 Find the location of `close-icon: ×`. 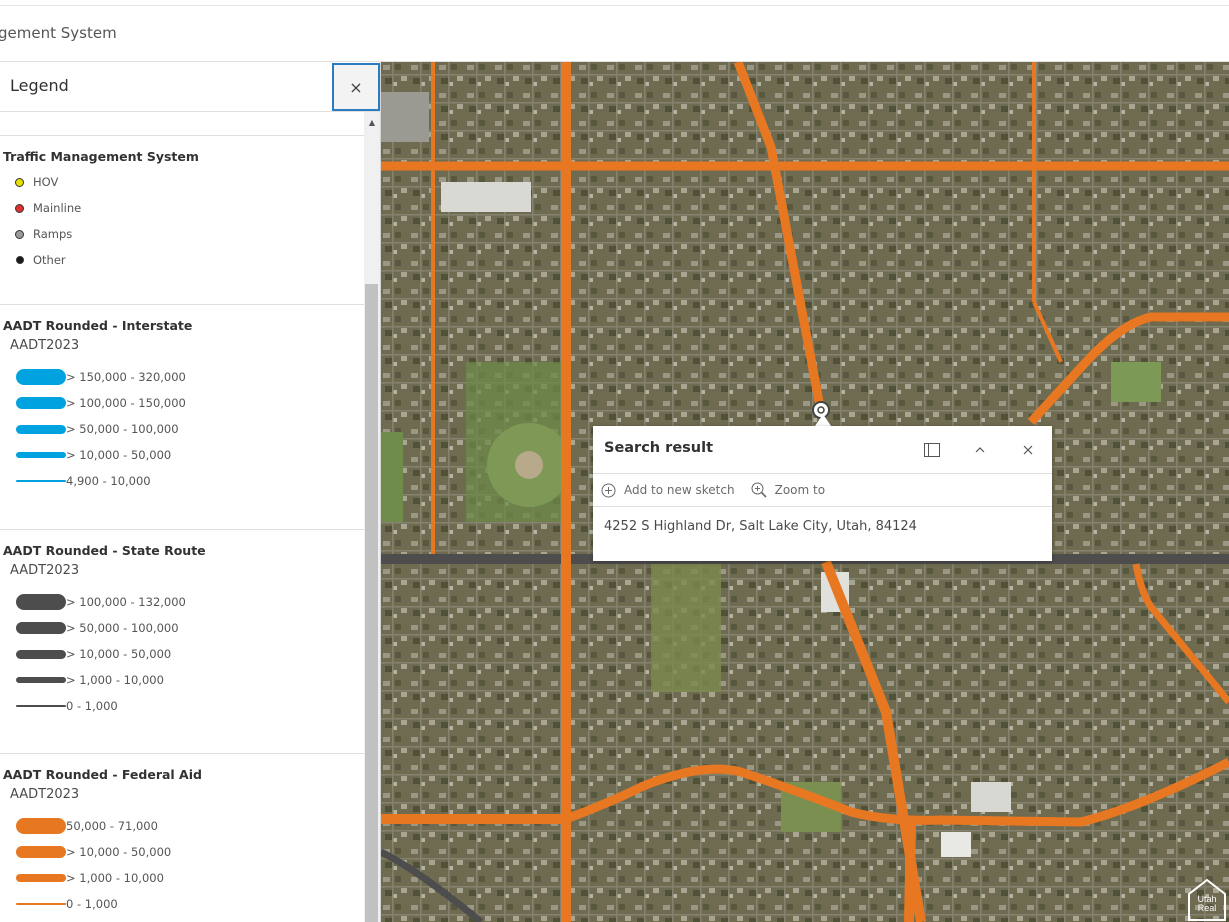

close-icon: × is located at coordinates (356, 87).